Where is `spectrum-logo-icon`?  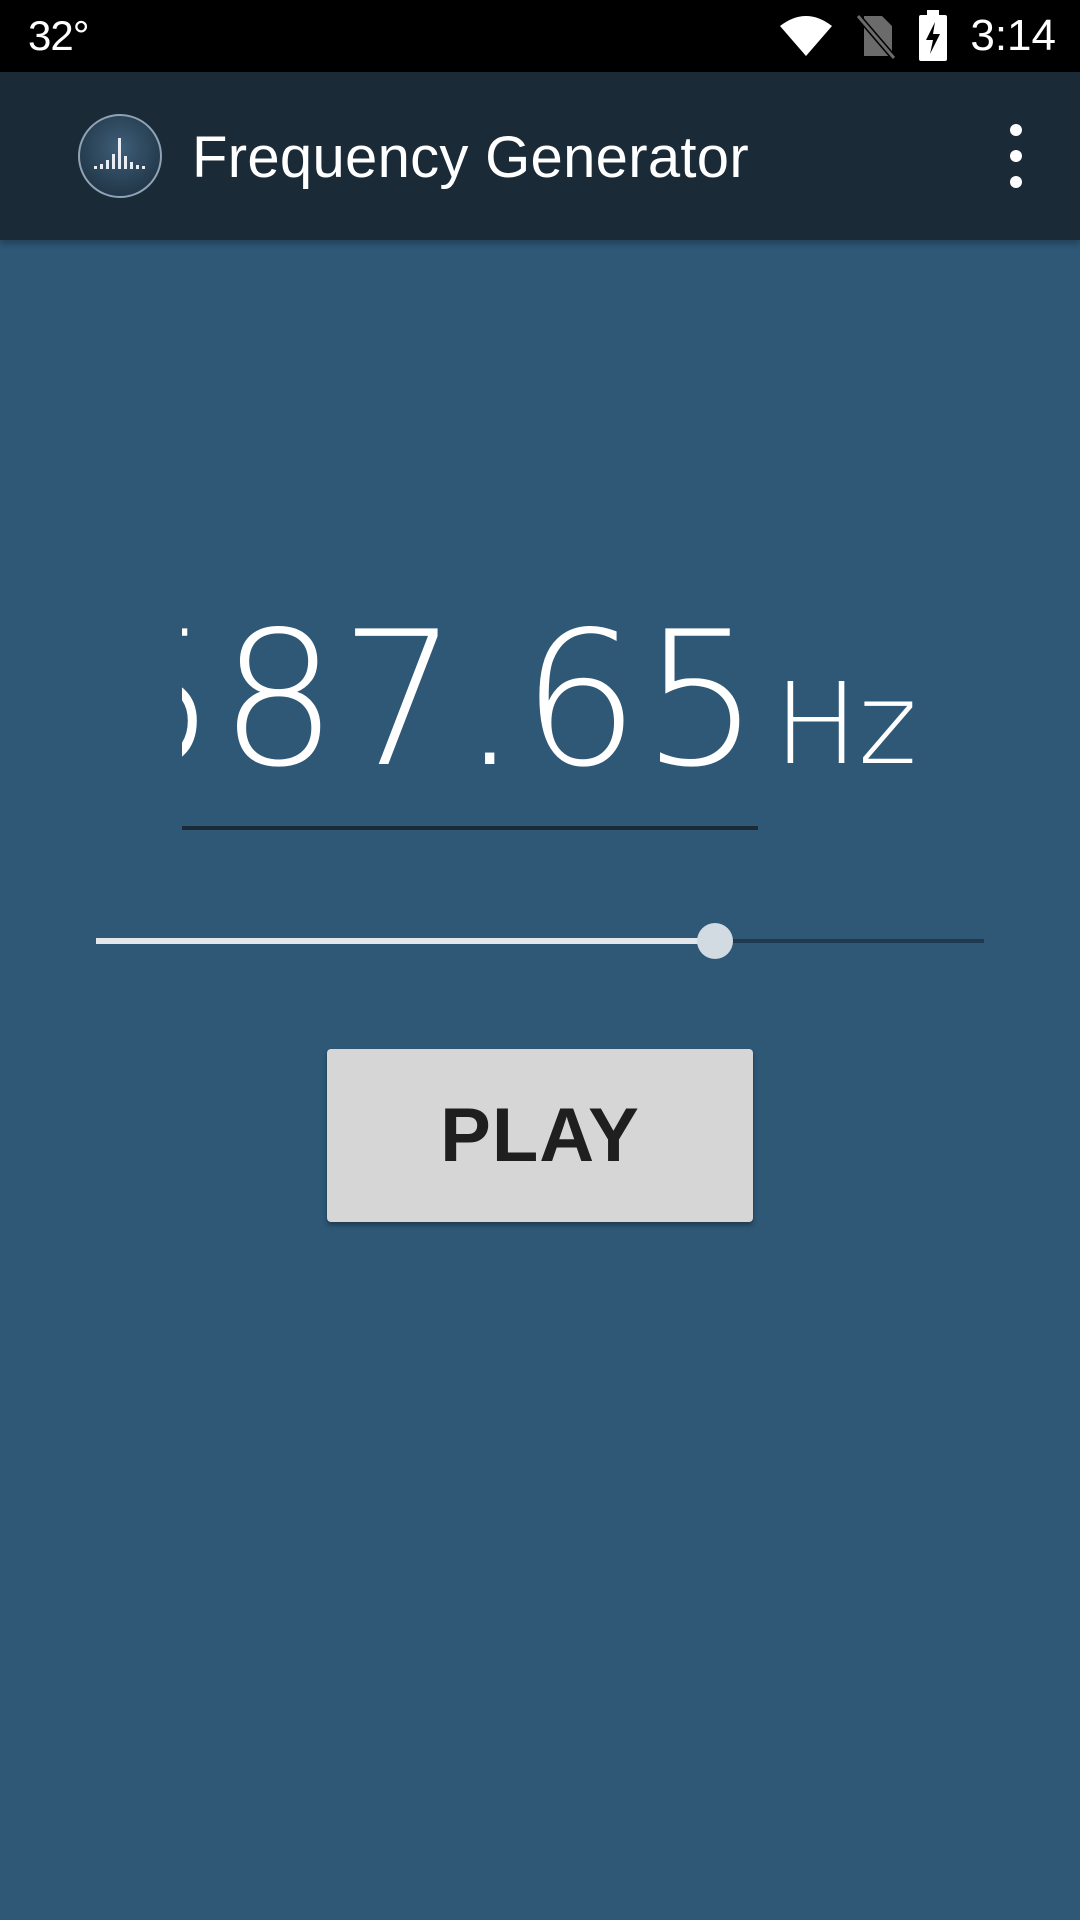 spectrum-logo-icon is located at coordinates (120, 156).